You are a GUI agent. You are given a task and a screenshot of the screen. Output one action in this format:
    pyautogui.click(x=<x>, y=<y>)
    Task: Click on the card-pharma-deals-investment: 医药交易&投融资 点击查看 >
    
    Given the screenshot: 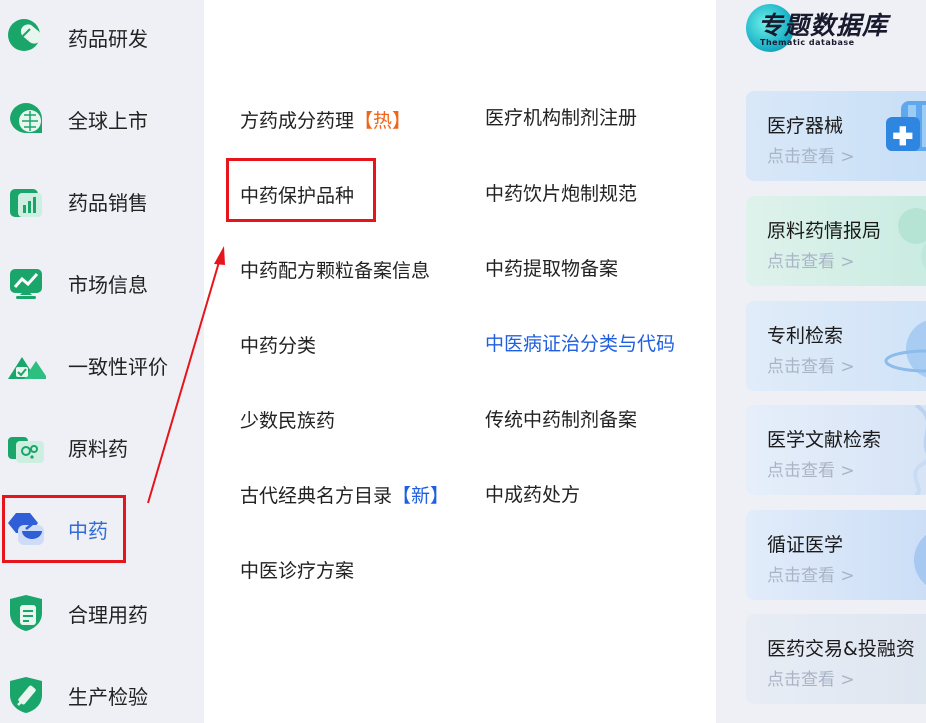 What is the action you would take?
    pyautogui.click(x=836, y=659)
    